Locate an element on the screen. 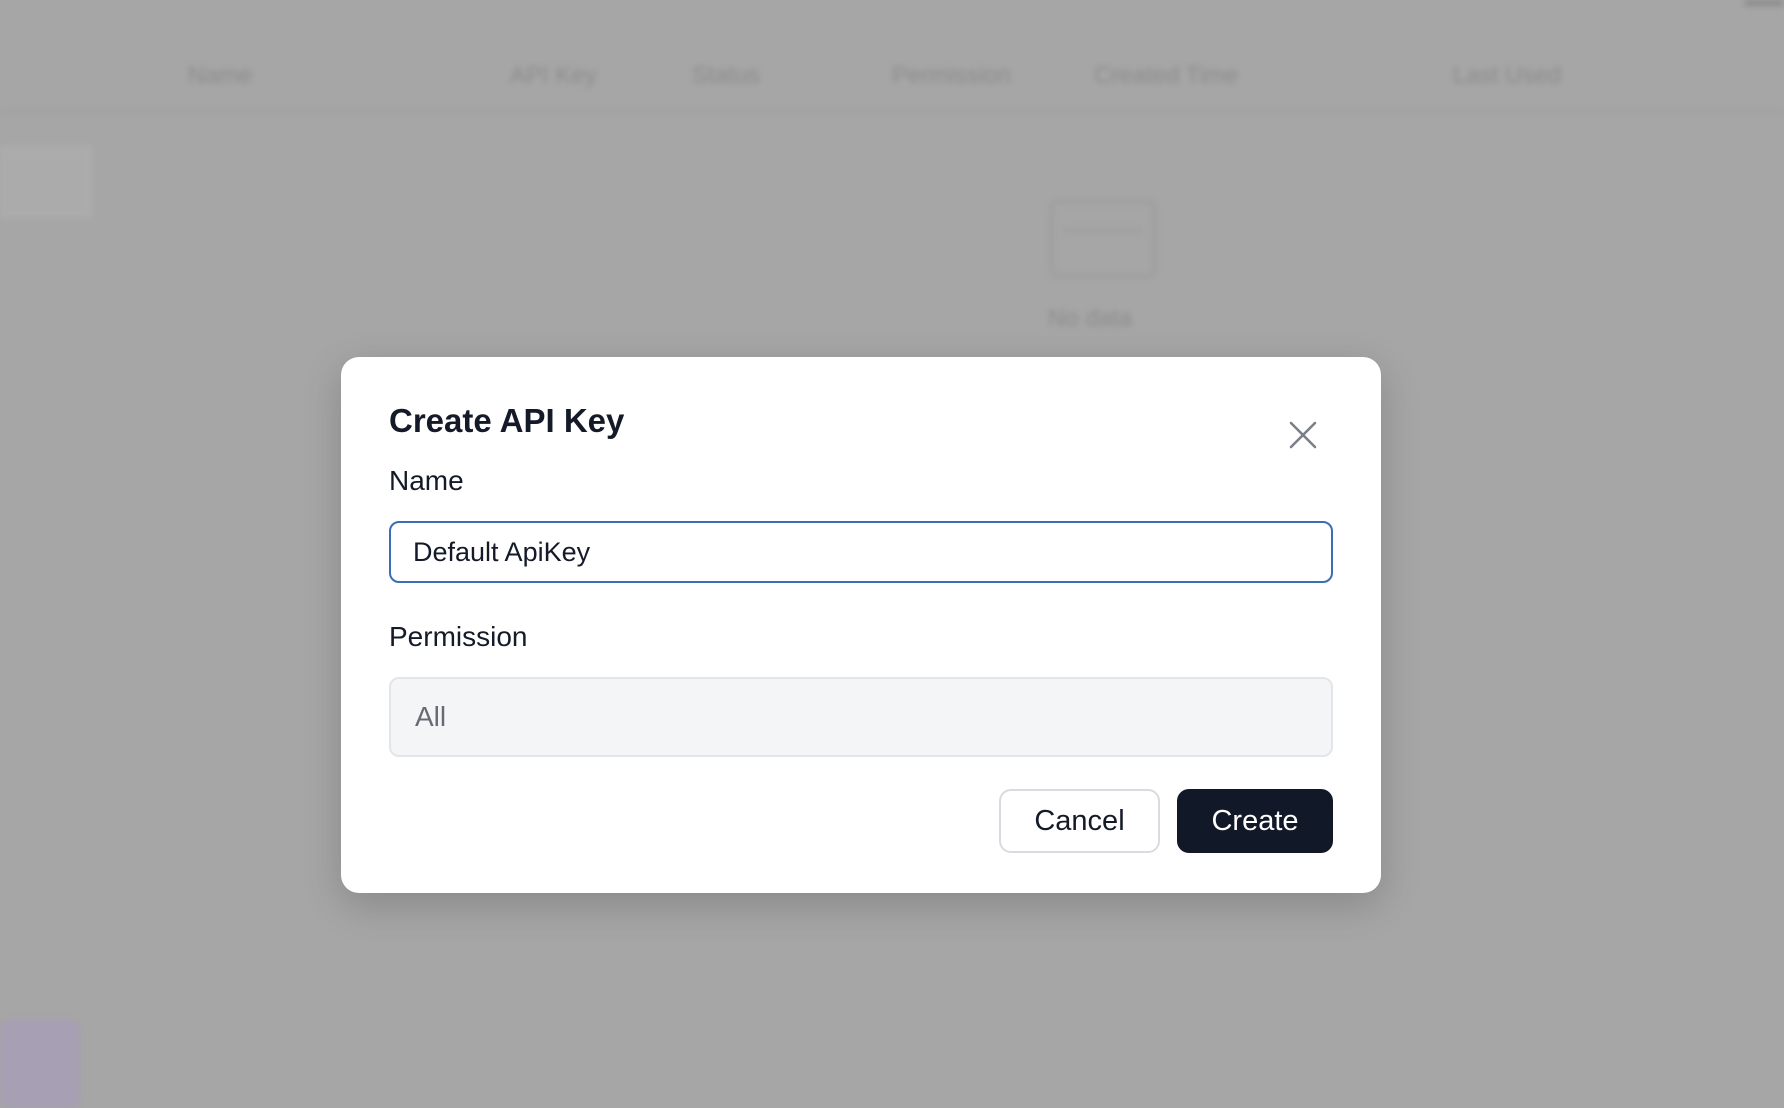  create-button: Create is located at coordinates (1255, 821).